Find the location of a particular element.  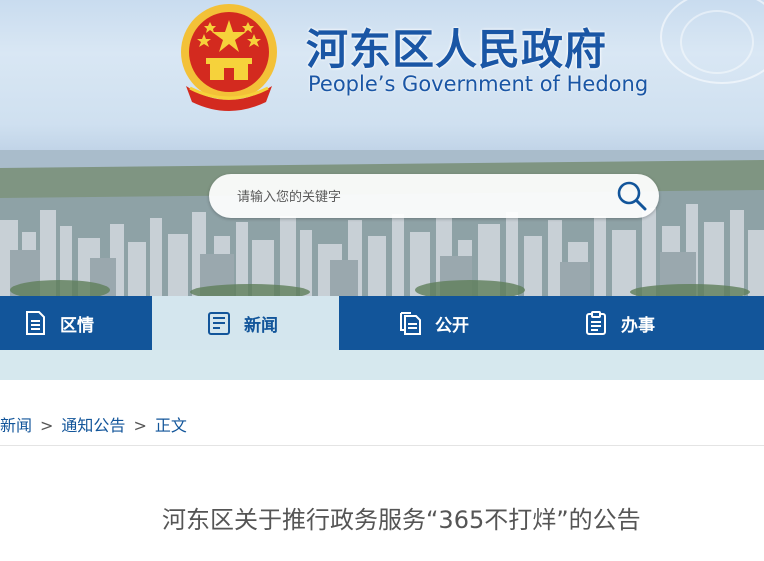

national-emblem-icon is located at coordinates (229, 57).